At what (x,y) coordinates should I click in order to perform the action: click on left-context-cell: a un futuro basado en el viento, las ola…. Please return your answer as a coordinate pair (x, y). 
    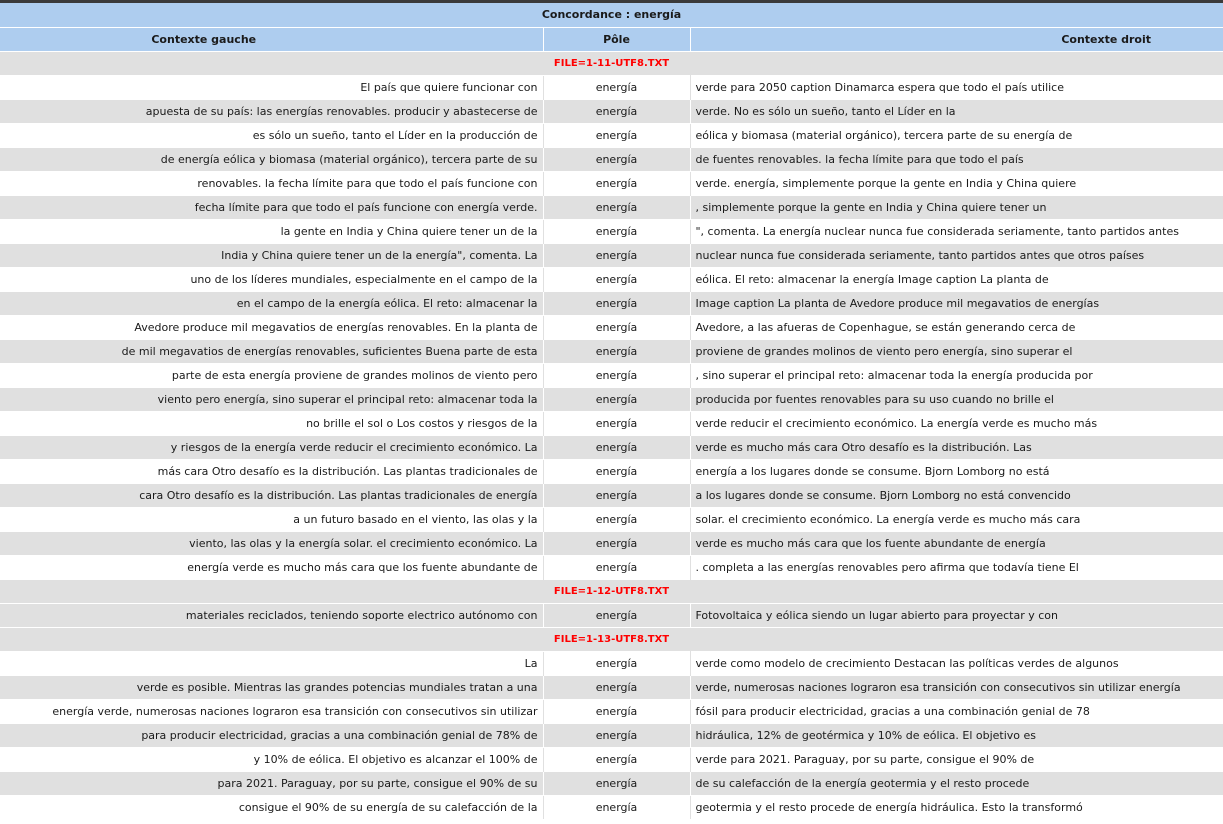
    Looking at the image, I should click on (271, 518).